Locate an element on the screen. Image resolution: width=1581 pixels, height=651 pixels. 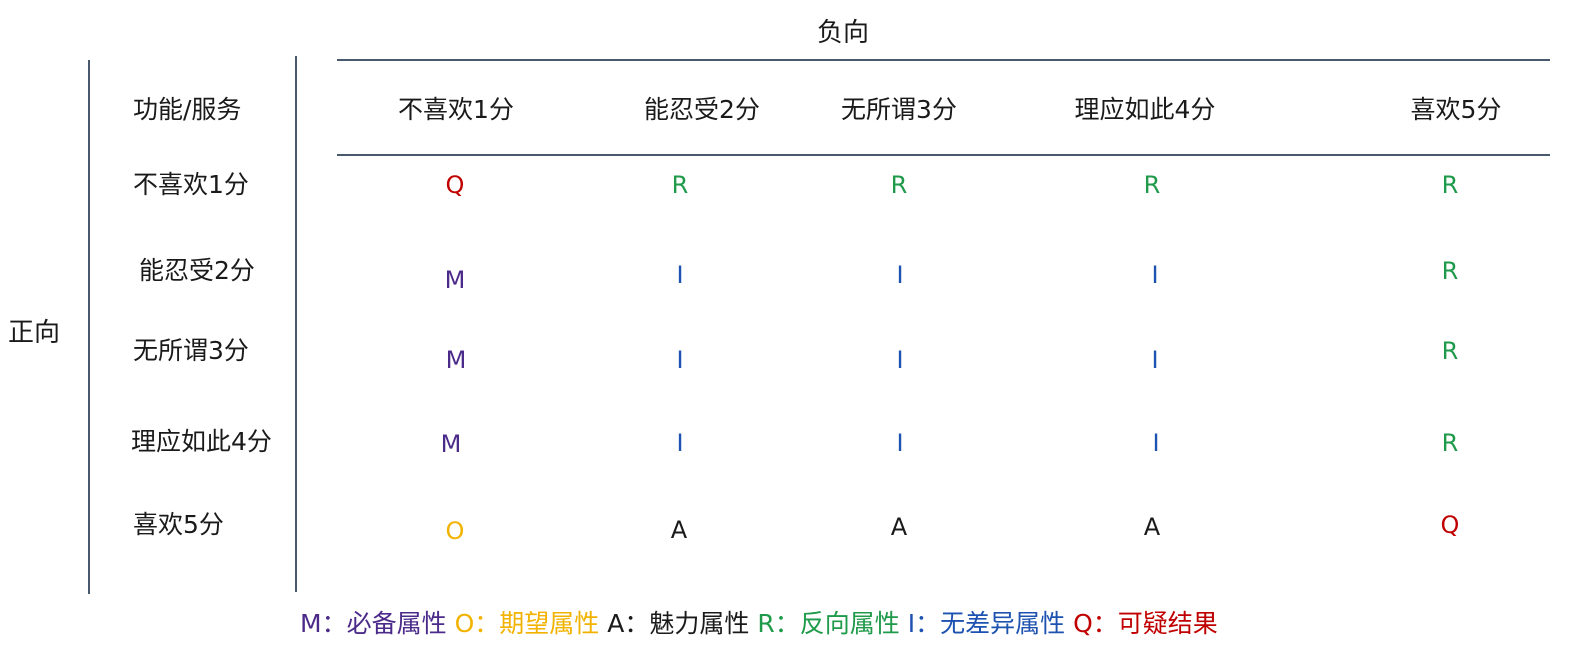
legend-item-a: A：魅力属性 is located at coordinates (678, 623).